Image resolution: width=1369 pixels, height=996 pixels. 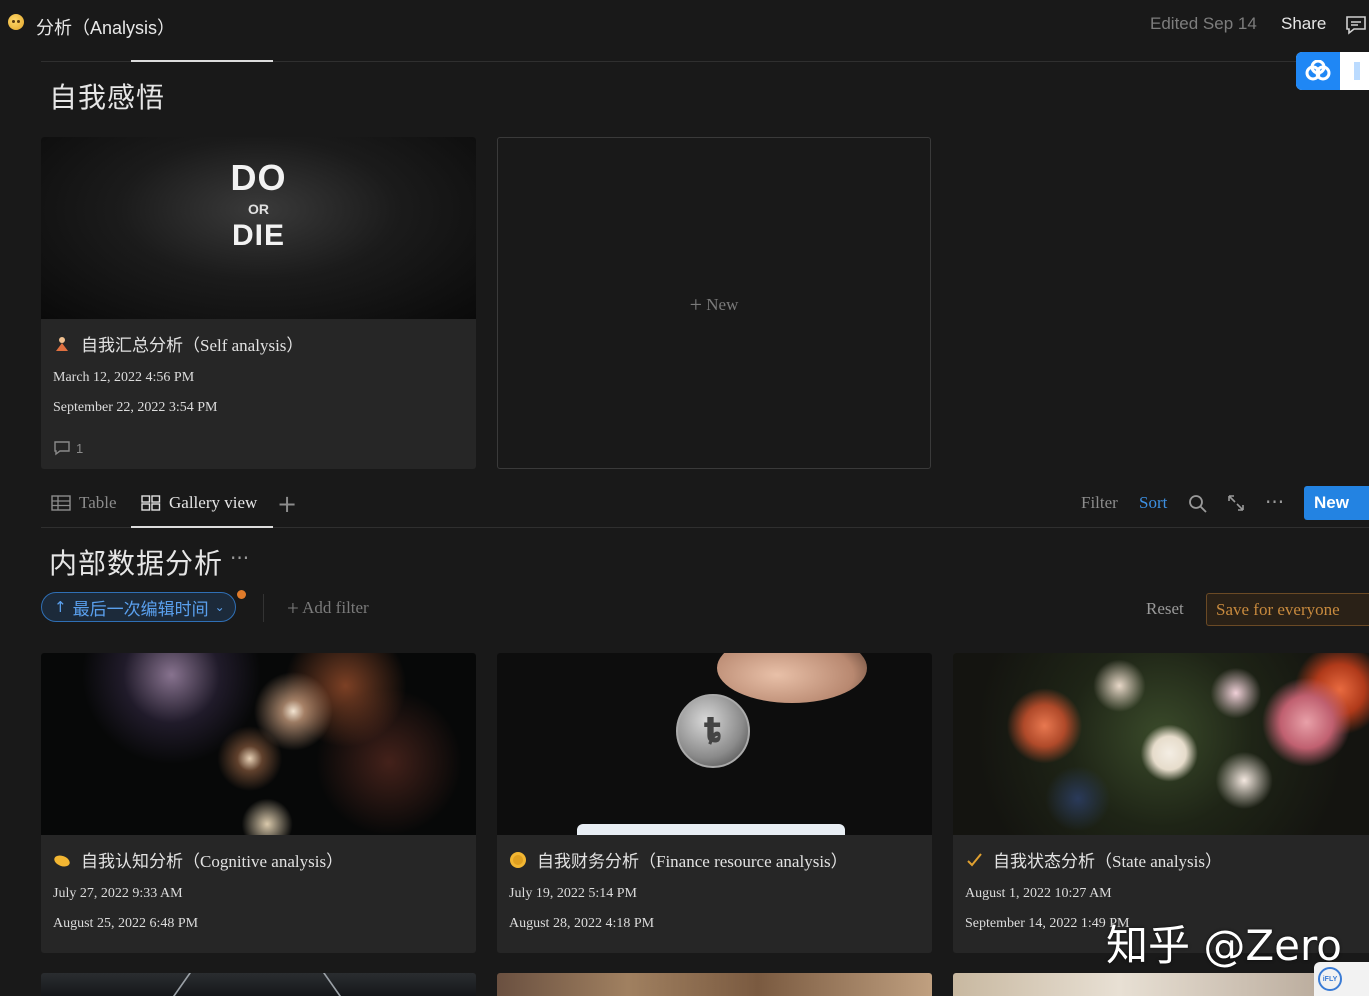 I want to click on cover-text-die: DIE, so click(x=258, y=235).